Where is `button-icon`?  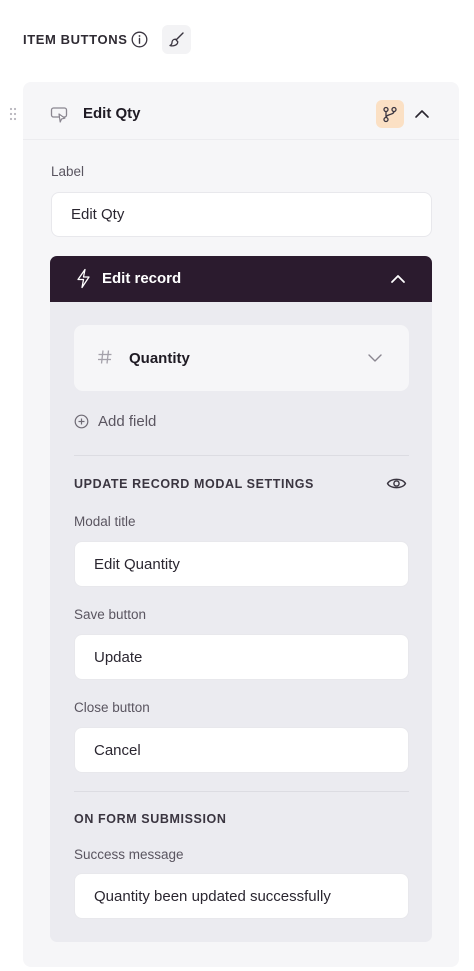
button-icon is located at coordinates (59, 115).